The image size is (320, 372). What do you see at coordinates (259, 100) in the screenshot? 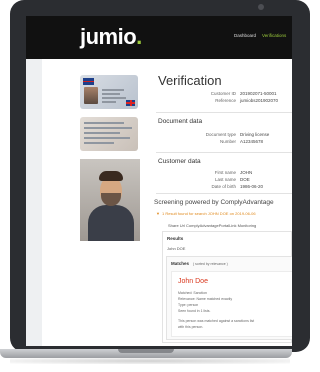
I see `reference-value: jumiobs201902070` at bounding box center [259, 100].